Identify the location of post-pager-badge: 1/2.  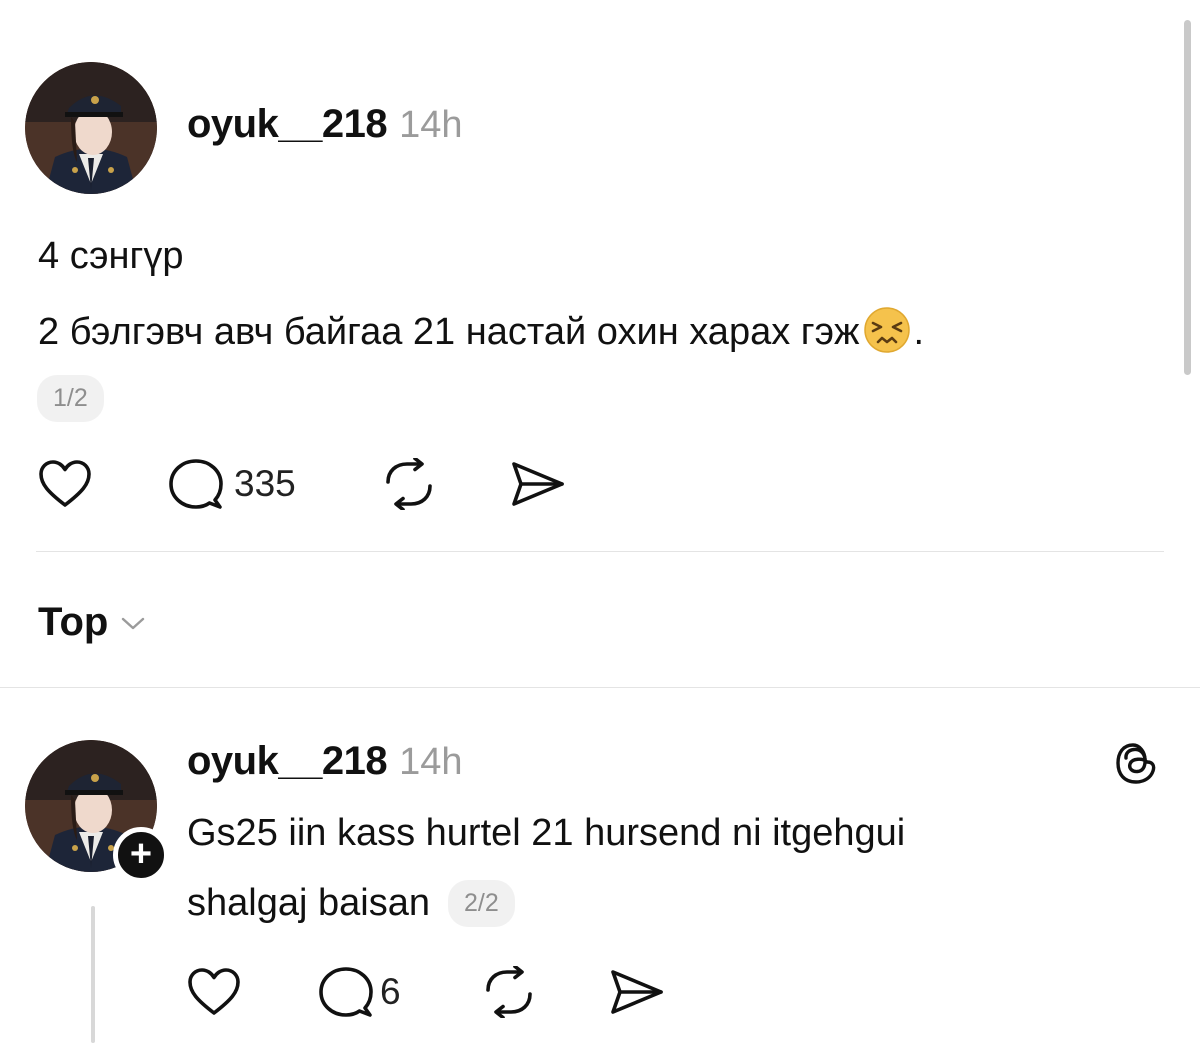
(70, 398).